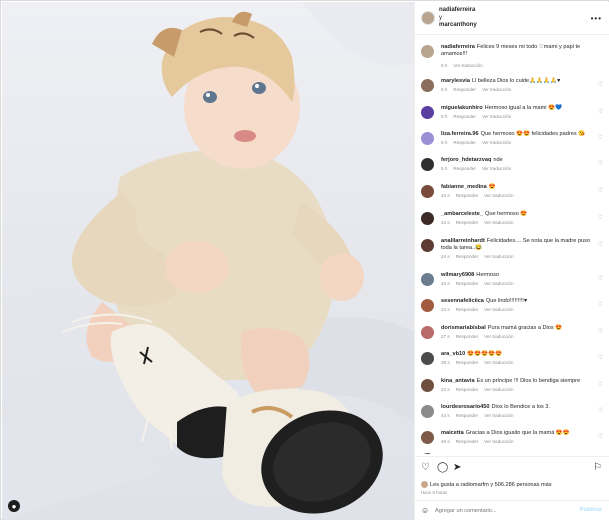 This screenshot has width=609, height=520. Describe the element at coordinates (457, 468) in the screenshot. I see `send-icon: ➤` at that location.